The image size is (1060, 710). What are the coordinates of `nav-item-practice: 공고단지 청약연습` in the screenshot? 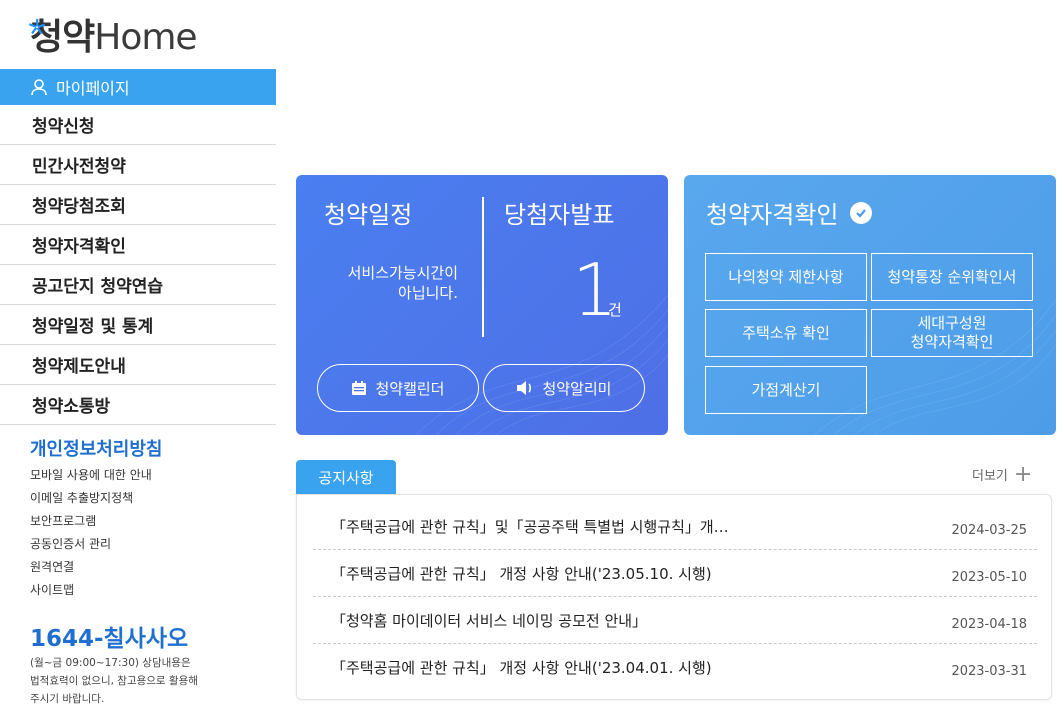 It's located at (138, 285).